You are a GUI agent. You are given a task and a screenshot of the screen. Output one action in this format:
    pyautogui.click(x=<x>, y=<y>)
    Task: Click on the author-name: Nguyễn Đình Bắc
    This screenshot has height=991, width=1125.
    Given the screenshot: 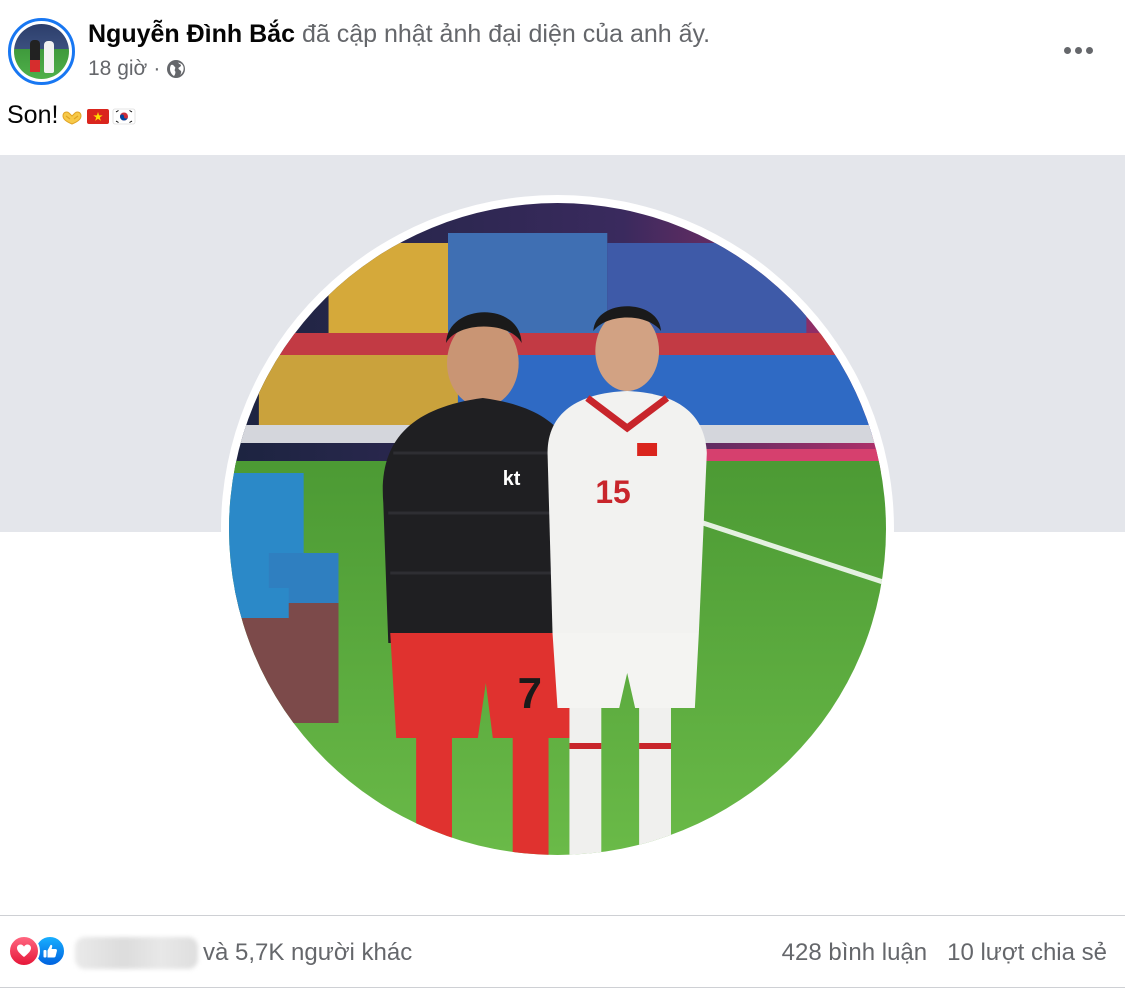 What is the action you would take?
    pyautogui.click(x=191, y=34)
    